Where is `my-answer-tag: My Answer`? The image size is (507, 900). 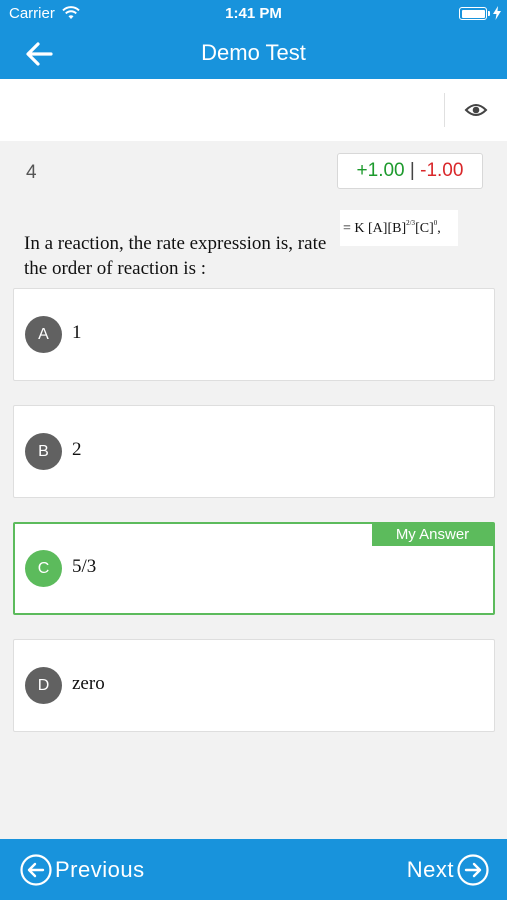
my-answer-tag: My Answer is located at coordinates (432, 535).